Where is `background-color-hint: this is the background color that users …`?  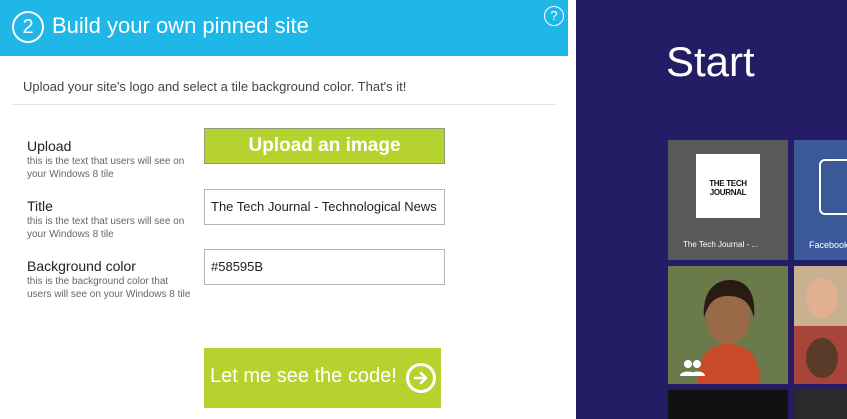
background-color-hint: this is the background color that users … is located at coordinates (109, 288).